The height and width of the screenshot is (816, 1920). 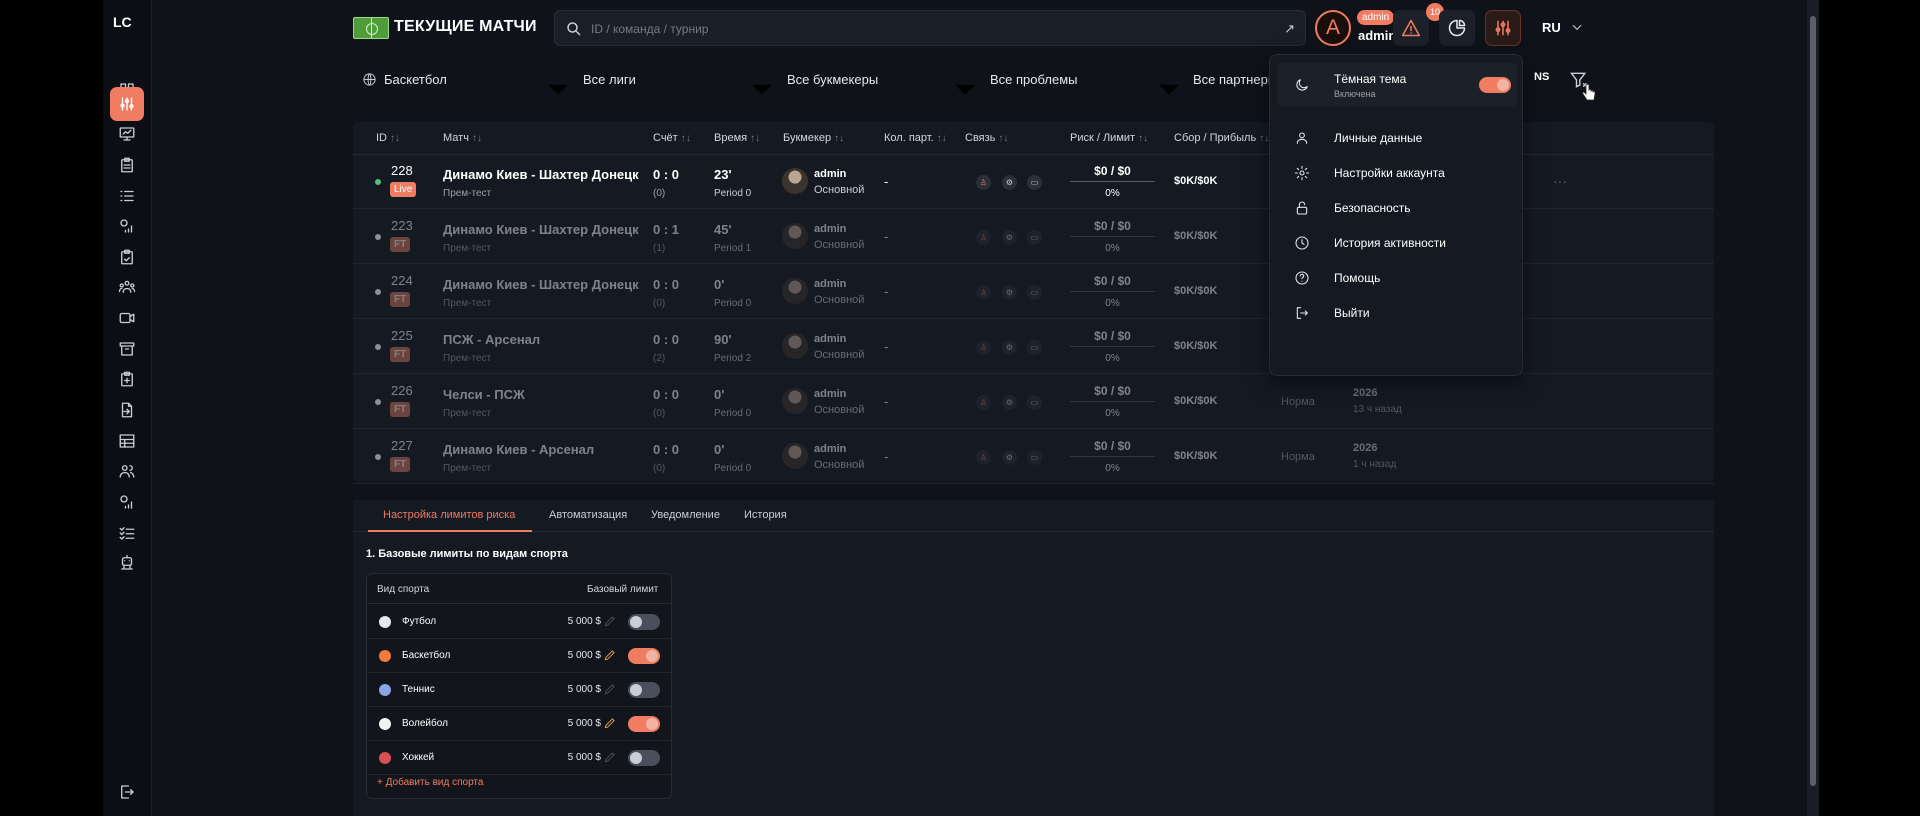 What do you see at coordinates (737, 138) in the screenshot?
I see `col-time: Время ↑↓` at bounding box center [737, 138].